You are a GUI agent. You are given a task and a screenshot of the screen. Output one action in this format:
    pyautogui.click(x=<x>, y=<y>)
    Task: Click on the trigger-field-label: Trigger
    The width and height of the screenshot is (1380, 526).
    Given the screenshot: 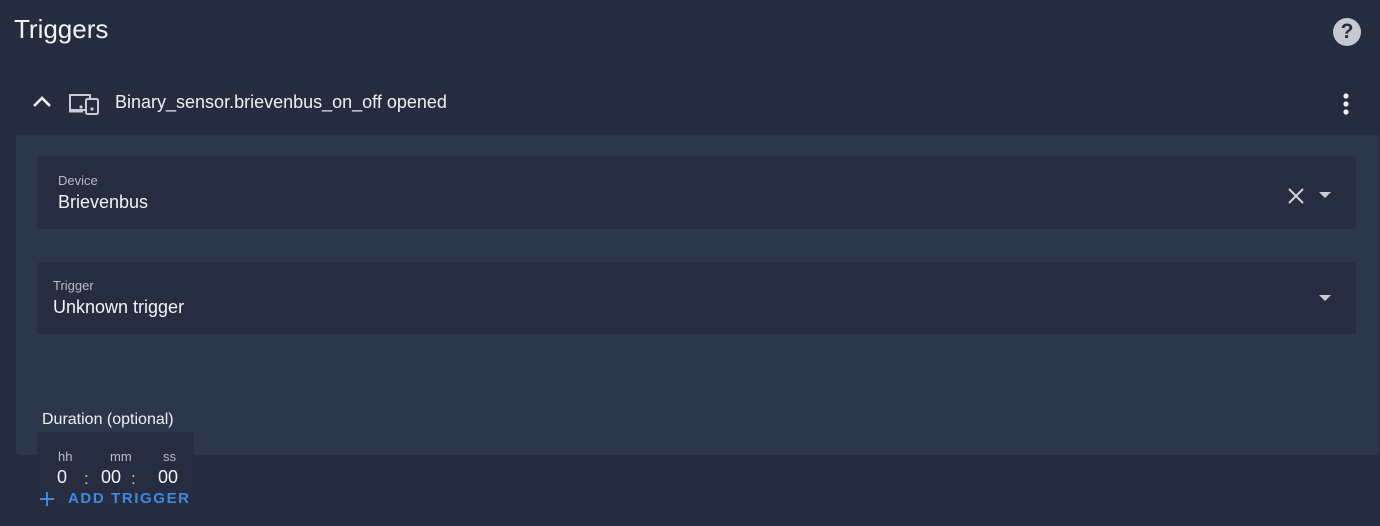 What is the action you would take?
    pyautogui.click(x=73, y=285)
    